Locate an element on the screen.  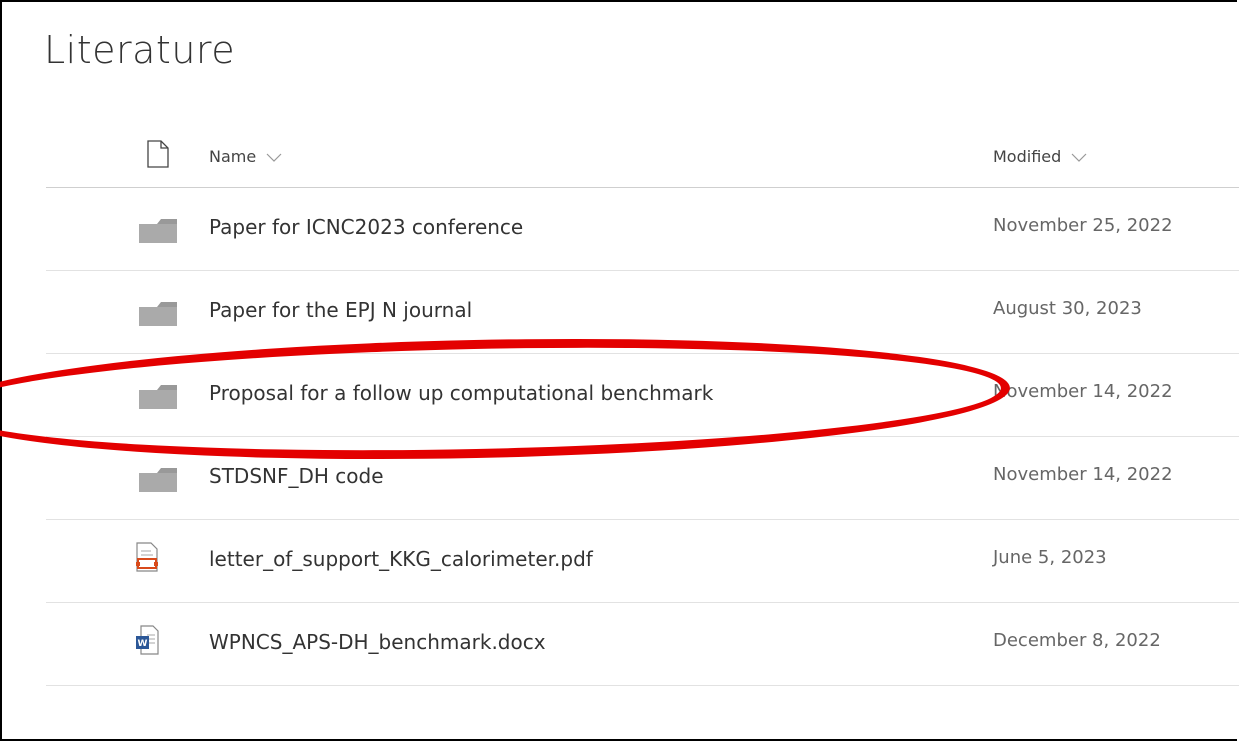
file-type-icon is located at coordinates (158, 156).